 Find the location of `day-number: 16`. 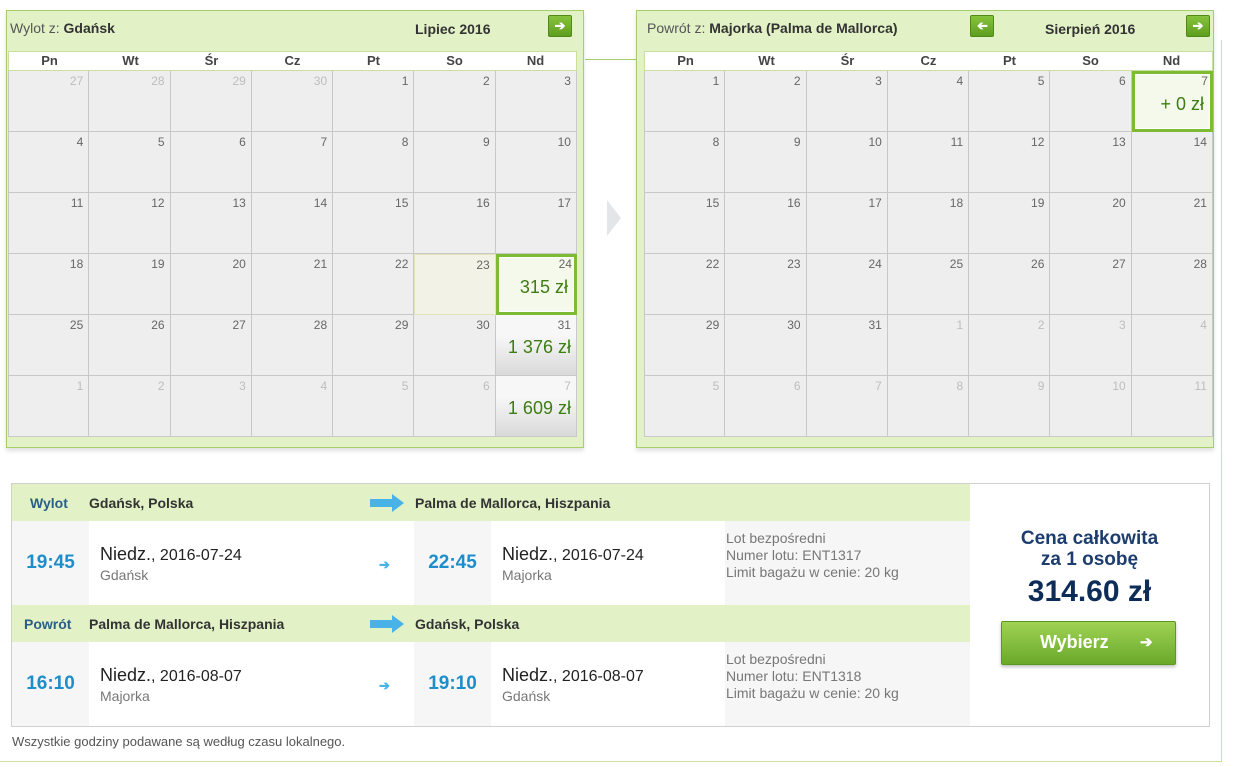

day-number: 16 is located at coordinates (483, 203).